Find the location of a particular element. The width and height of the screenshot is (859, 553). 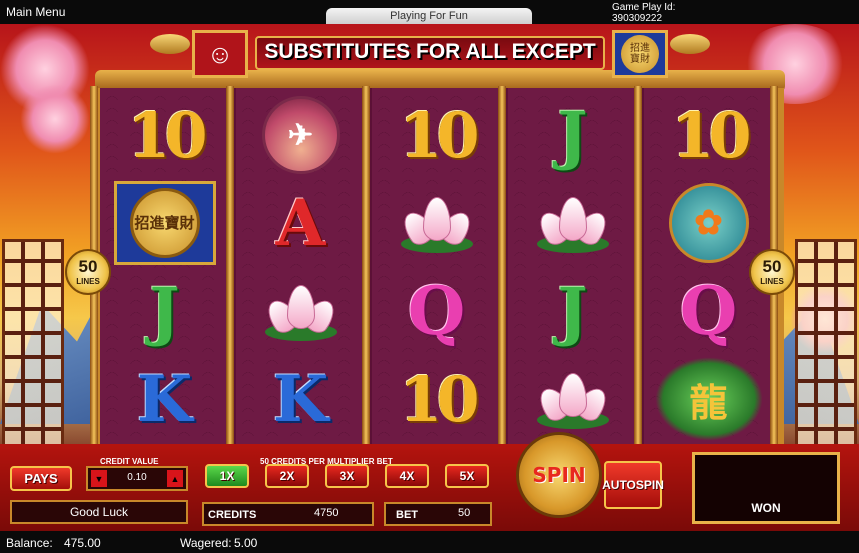

main-menu-link: Main Menu is located at coordinates (35, 12).